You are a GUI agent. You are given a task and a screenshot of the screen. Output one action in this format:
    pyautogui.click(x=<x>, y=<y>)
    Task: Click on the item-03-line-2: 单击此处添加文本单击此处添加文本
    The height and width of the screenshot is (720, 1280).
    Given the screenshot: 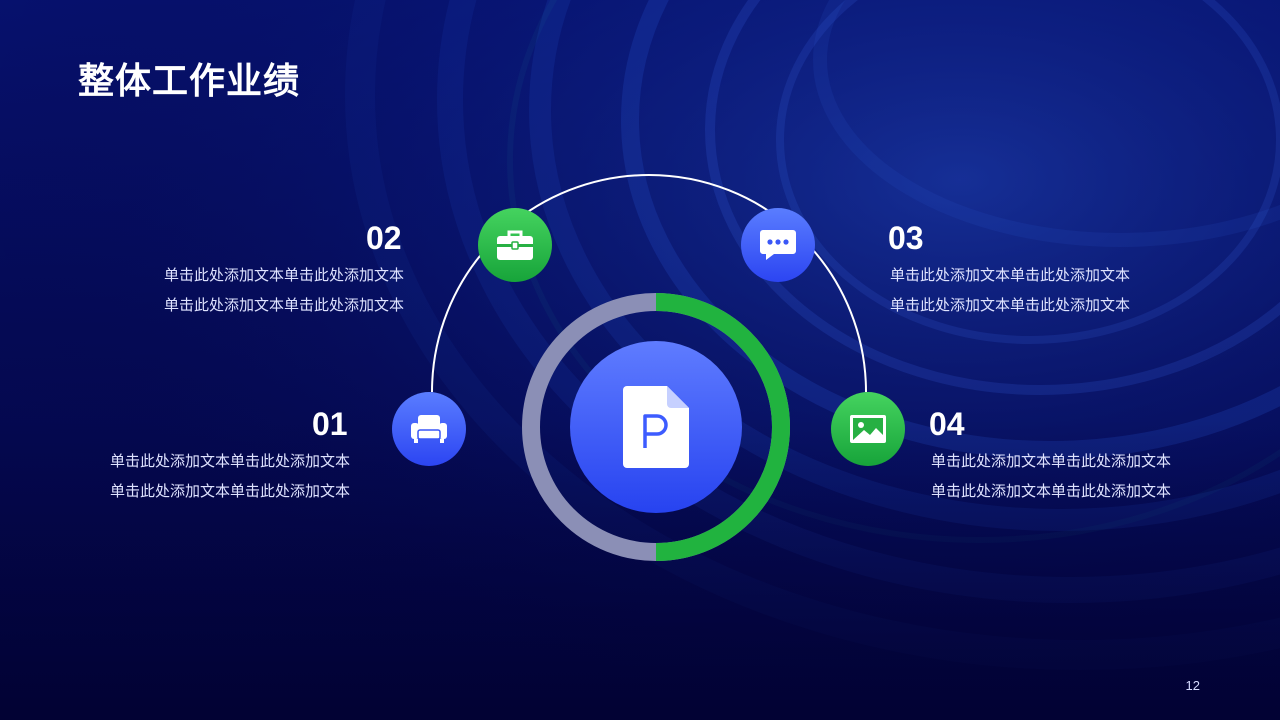 What is the action you would take?
    pyautogui.click(x=1010, y=305)
    